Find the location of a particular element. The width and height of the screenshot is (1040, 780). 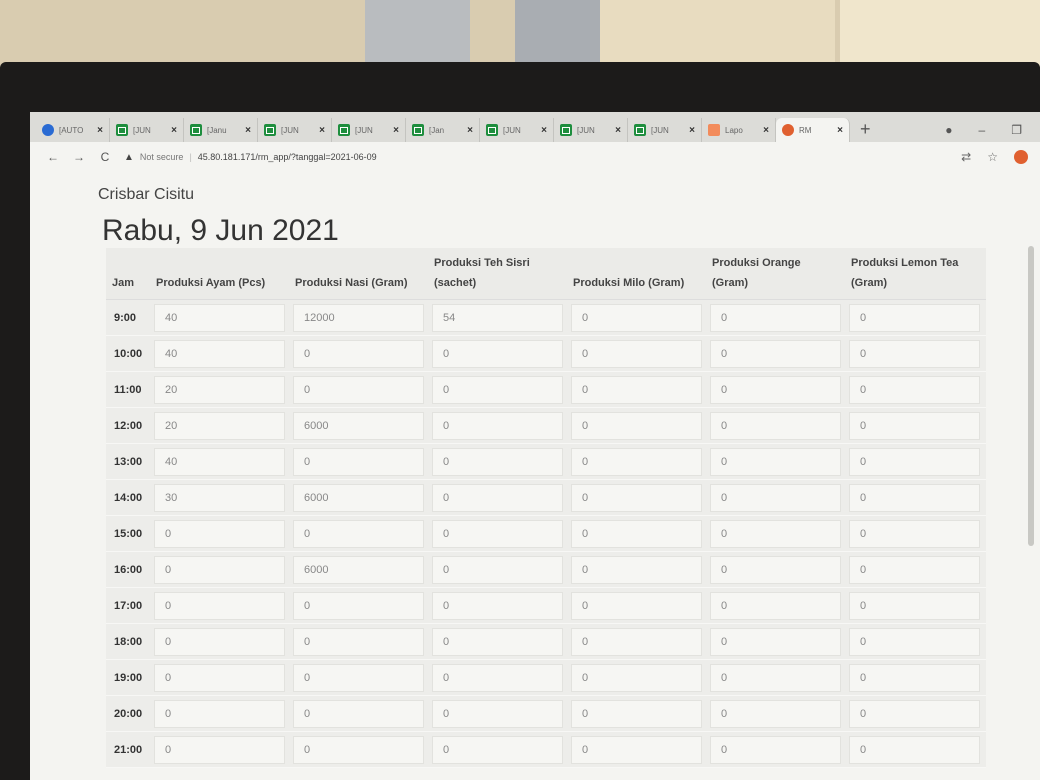

minimize-icon: – is located at coordinates (982, 130).